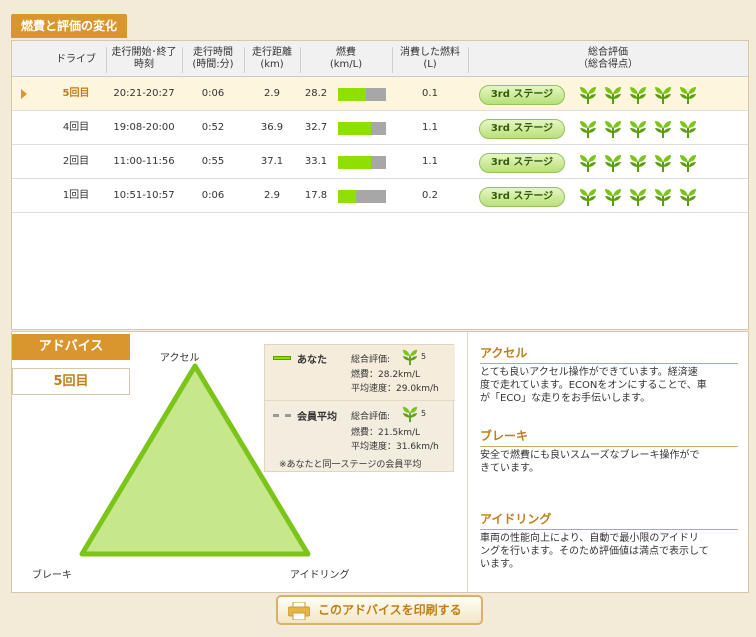 Image resolution: width=756 pixels, height=637 pixels. Describe the element at coordinates (299, 611) in the screenshot. I see `printer-icon` at that location.